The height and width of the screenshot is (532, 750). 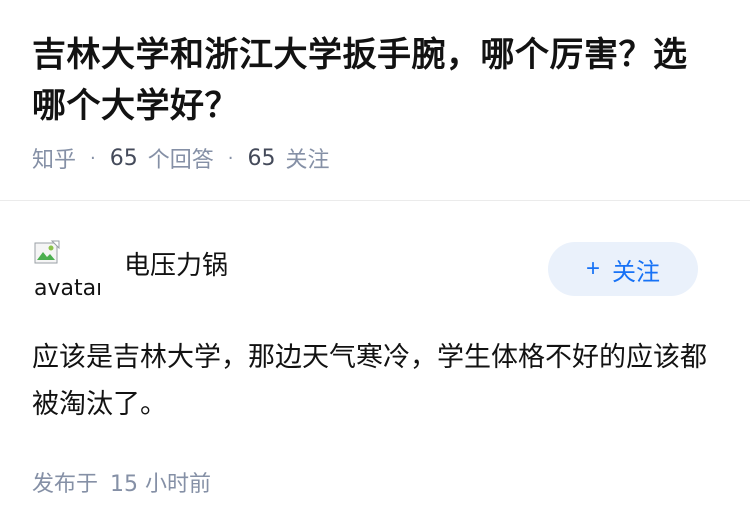 I want to click on published-time: 15 小时前, so click(x=161, y=484).